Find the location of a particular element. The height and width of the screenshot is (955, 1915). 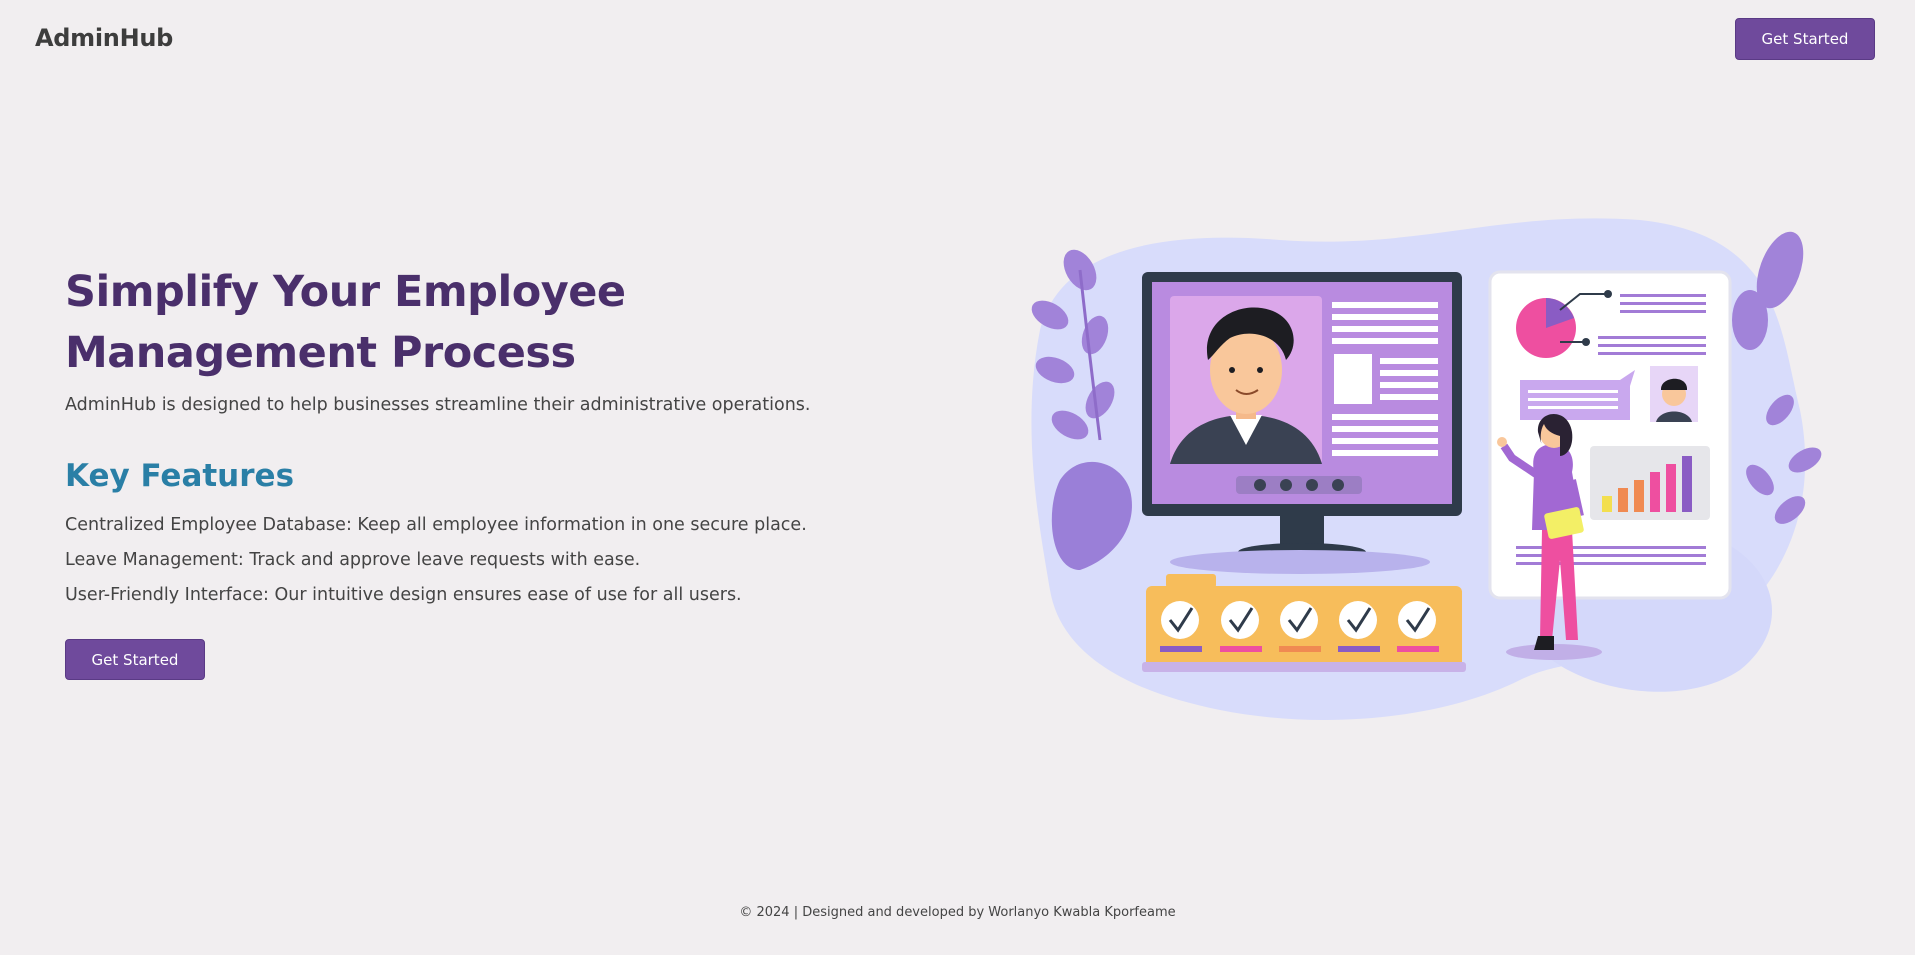

key-features-title: Key Features is located at coordinates (180, 476).